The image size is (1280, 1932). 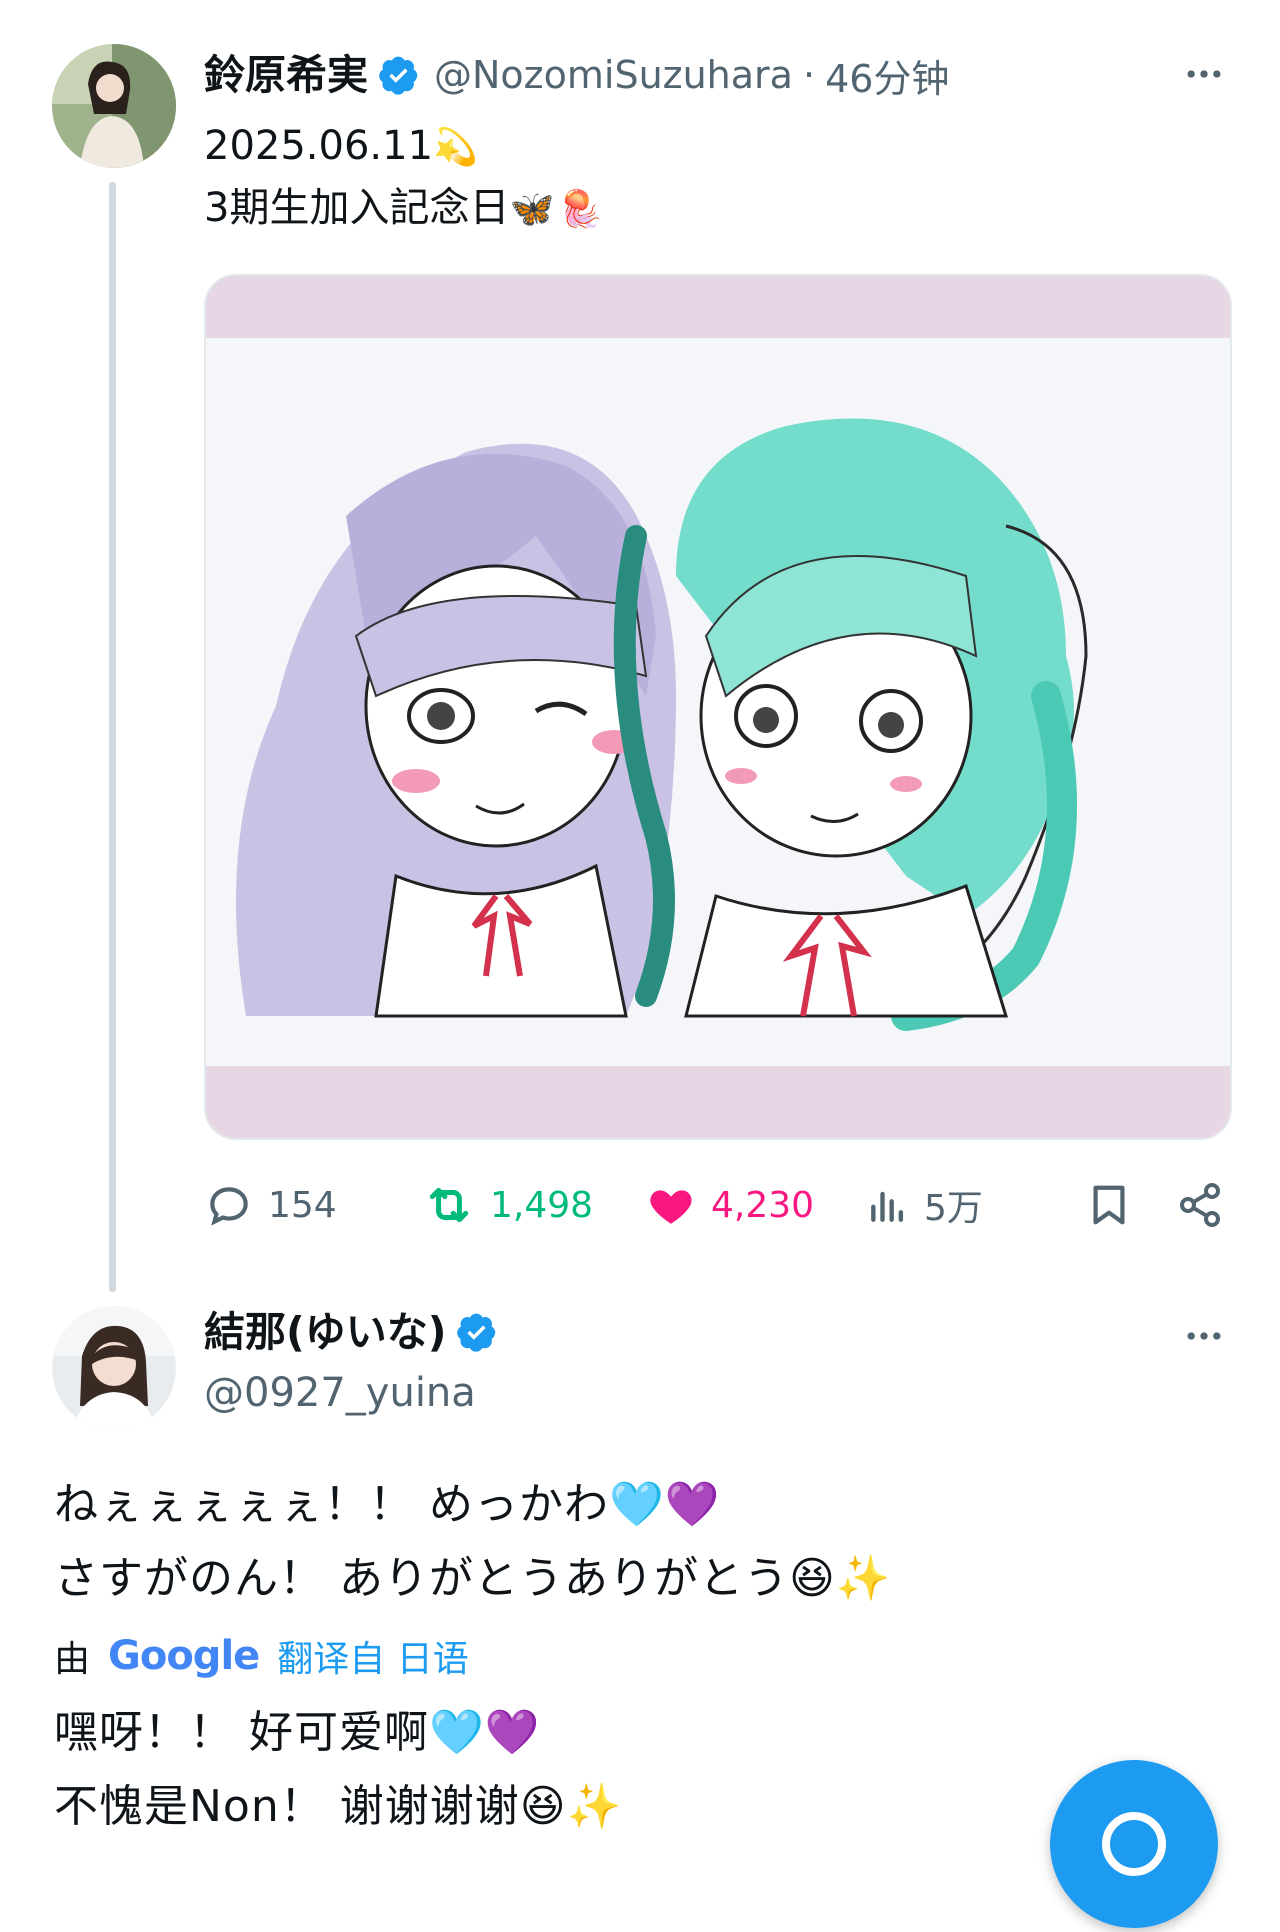 What do you see at coordinates (241, 1732) in the screenshot?
I see `translated-line-1-text: 嘿呀！！ 好可爱啊` at bounding box center [241, 1732].